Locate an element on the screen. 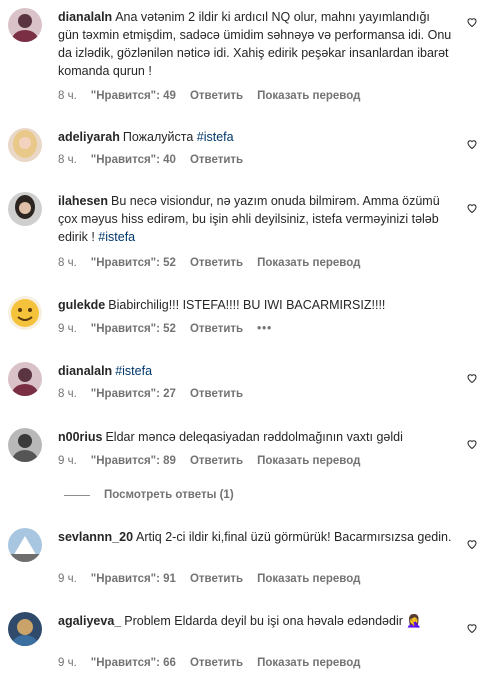  view-replies-label: Посмотреть ответы (1) is located at coordinates (169, 495).